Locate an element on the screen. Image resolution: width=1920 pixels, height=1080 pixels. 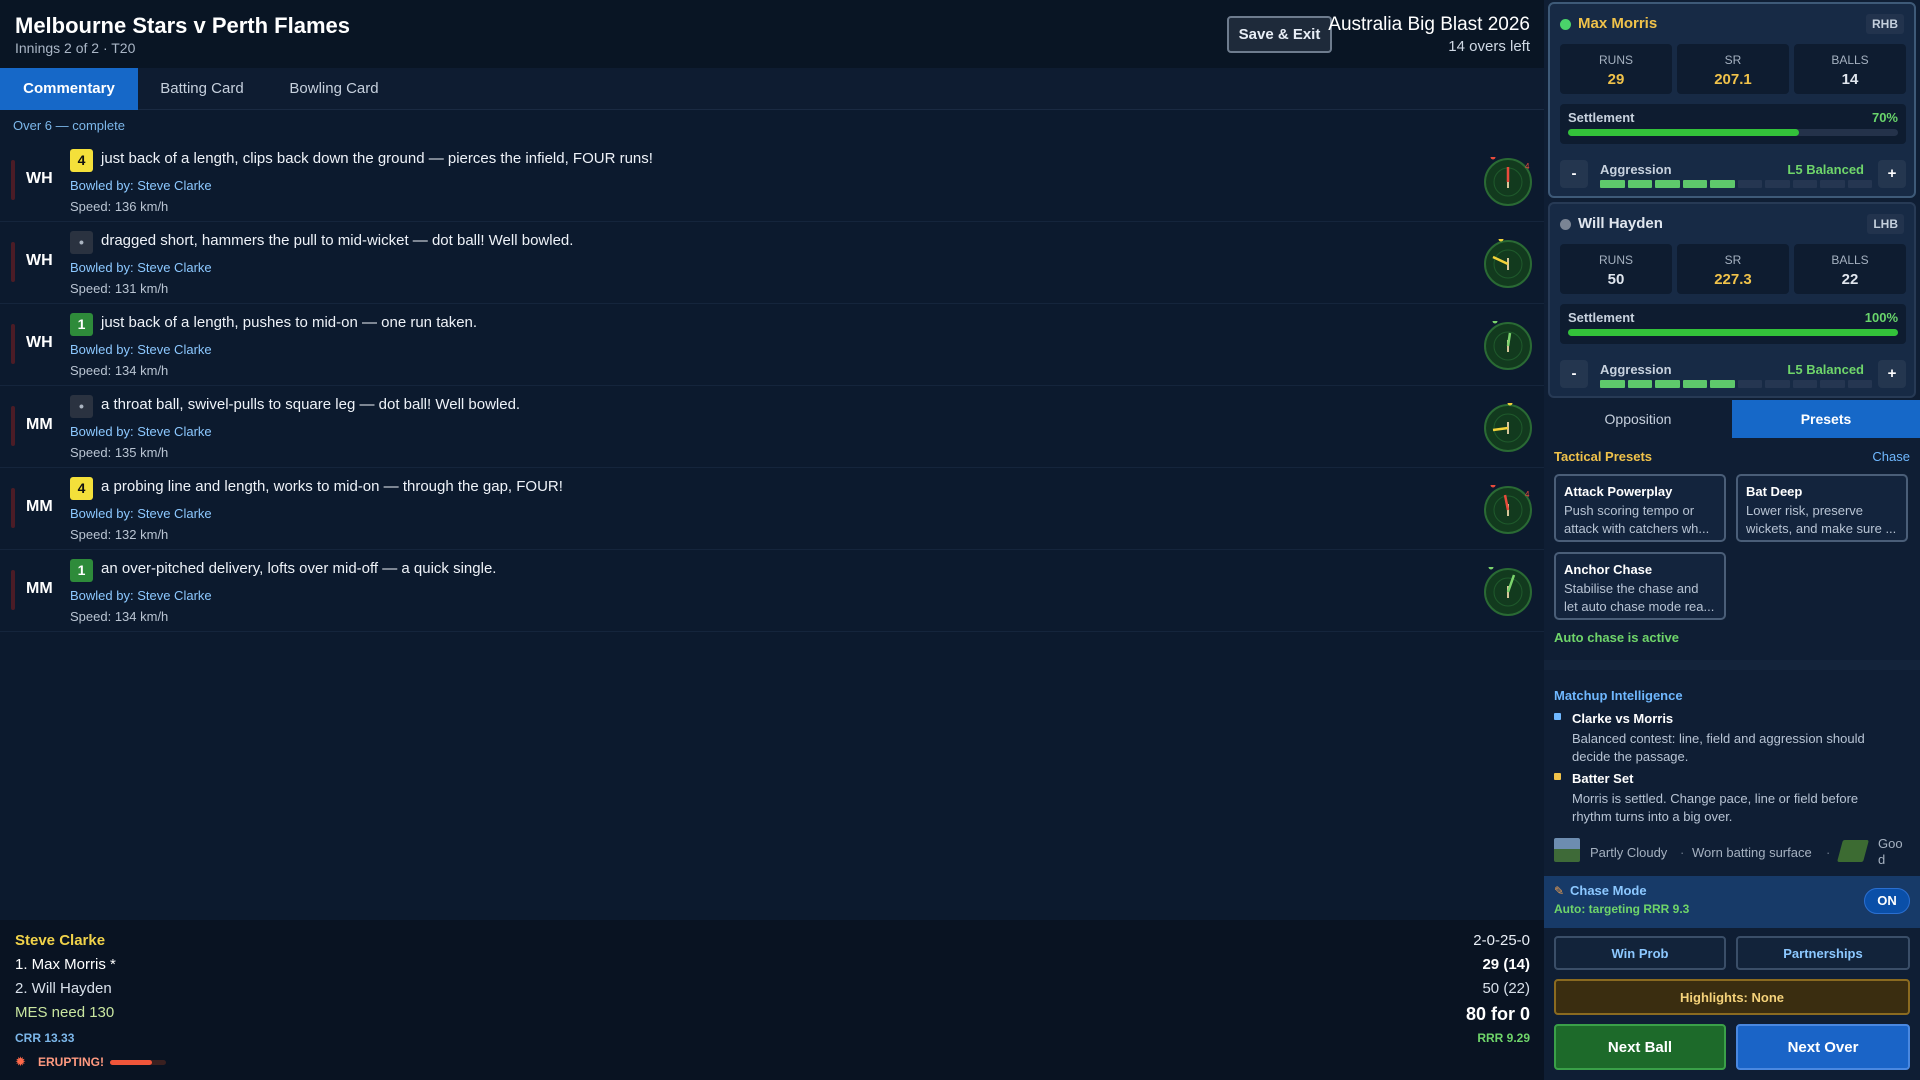
next-ball-button: Next Ball is located at coordinates (1640, 1047).